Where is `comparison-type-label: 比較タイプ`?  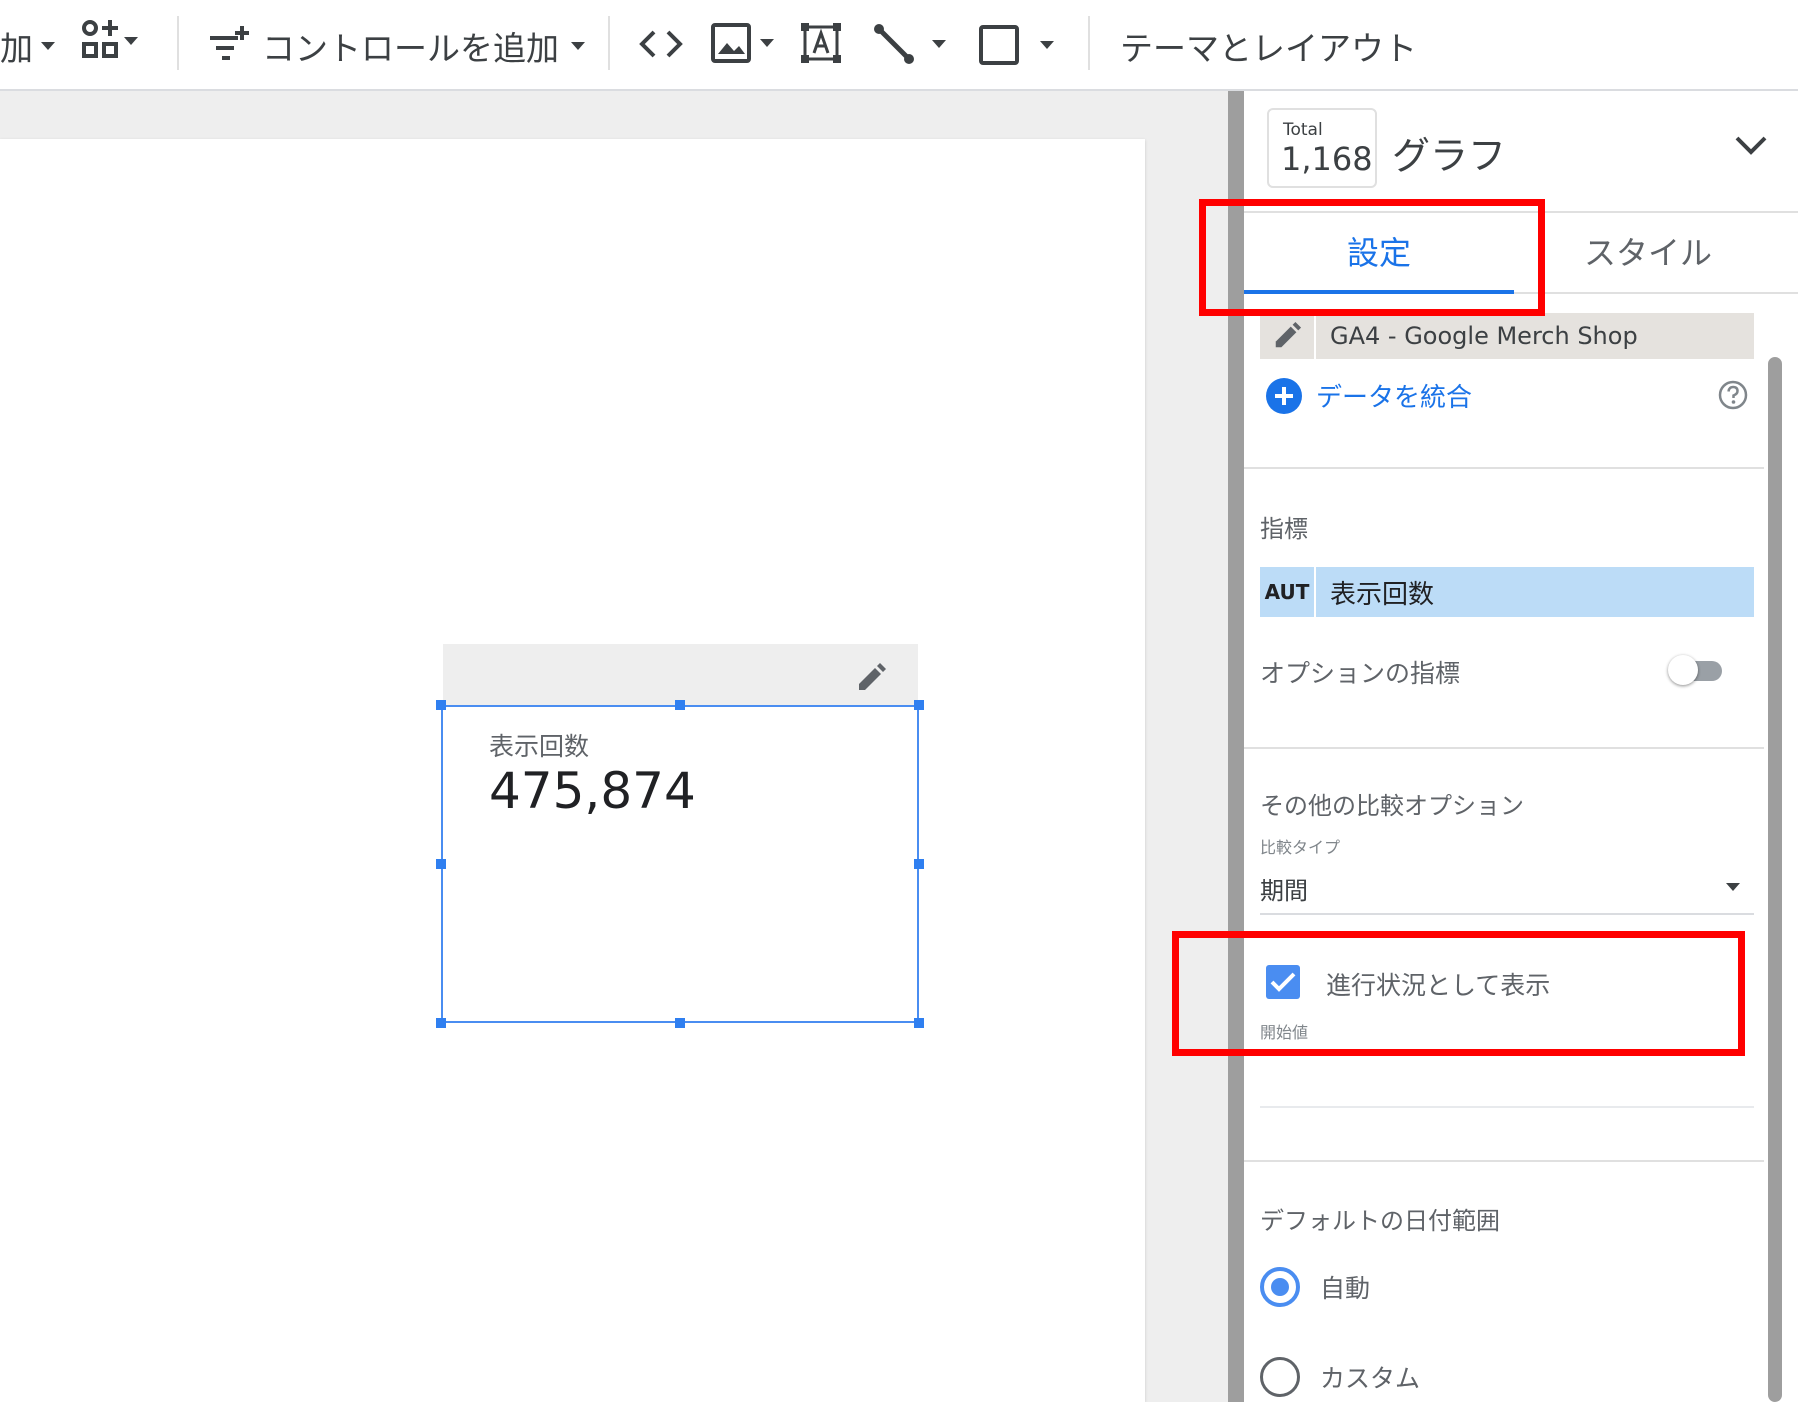 comparison-type-label: 比較タイプ is located at coordinates (1300, 847).